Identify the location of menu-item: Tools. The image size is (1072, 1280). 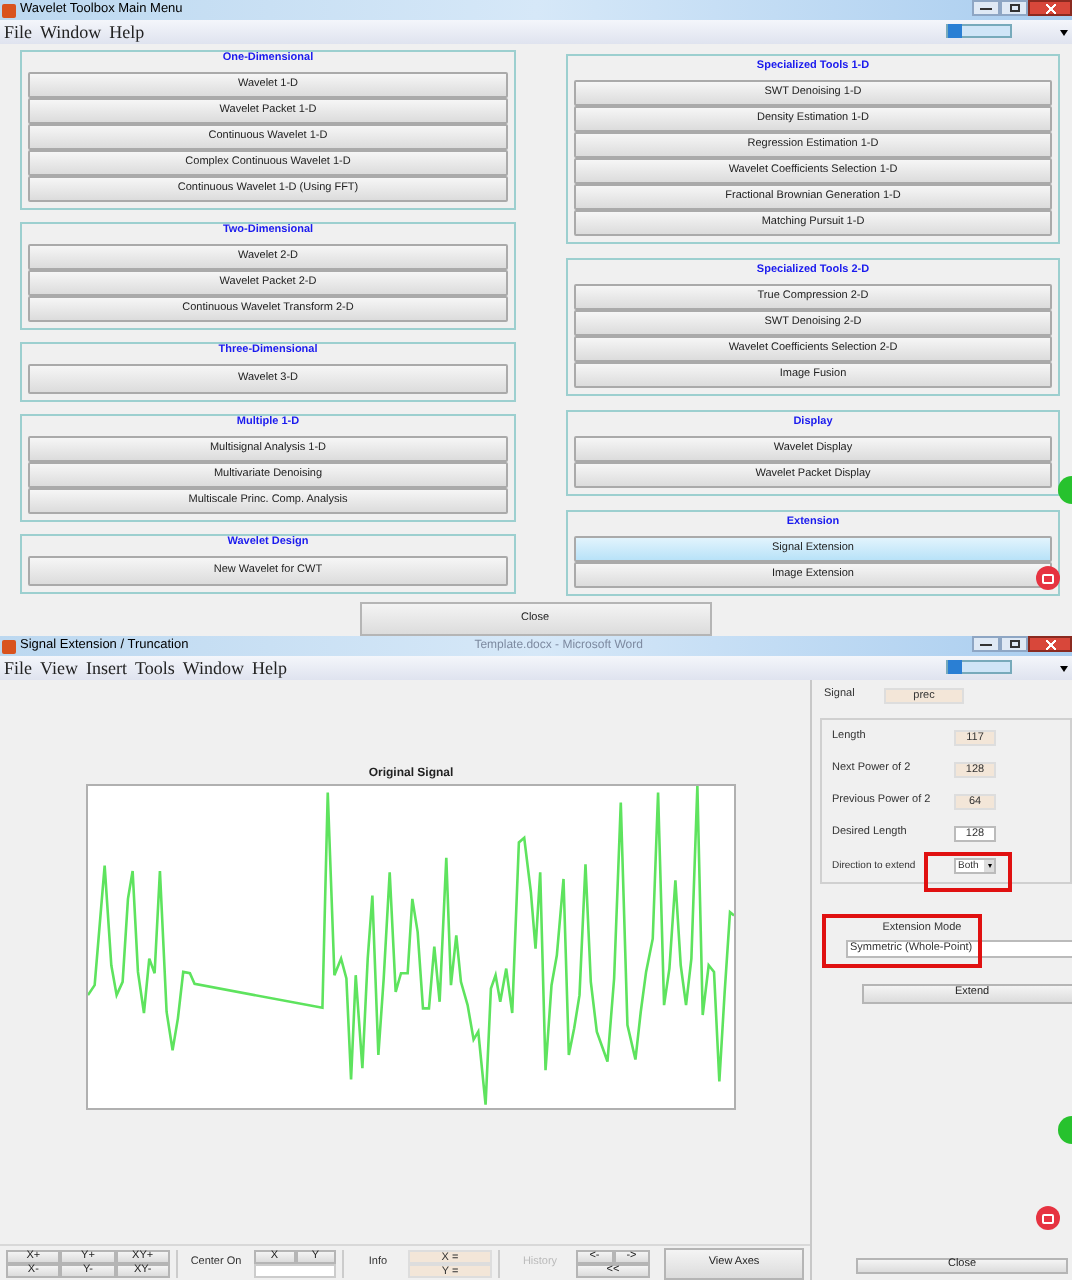
(154, 668).